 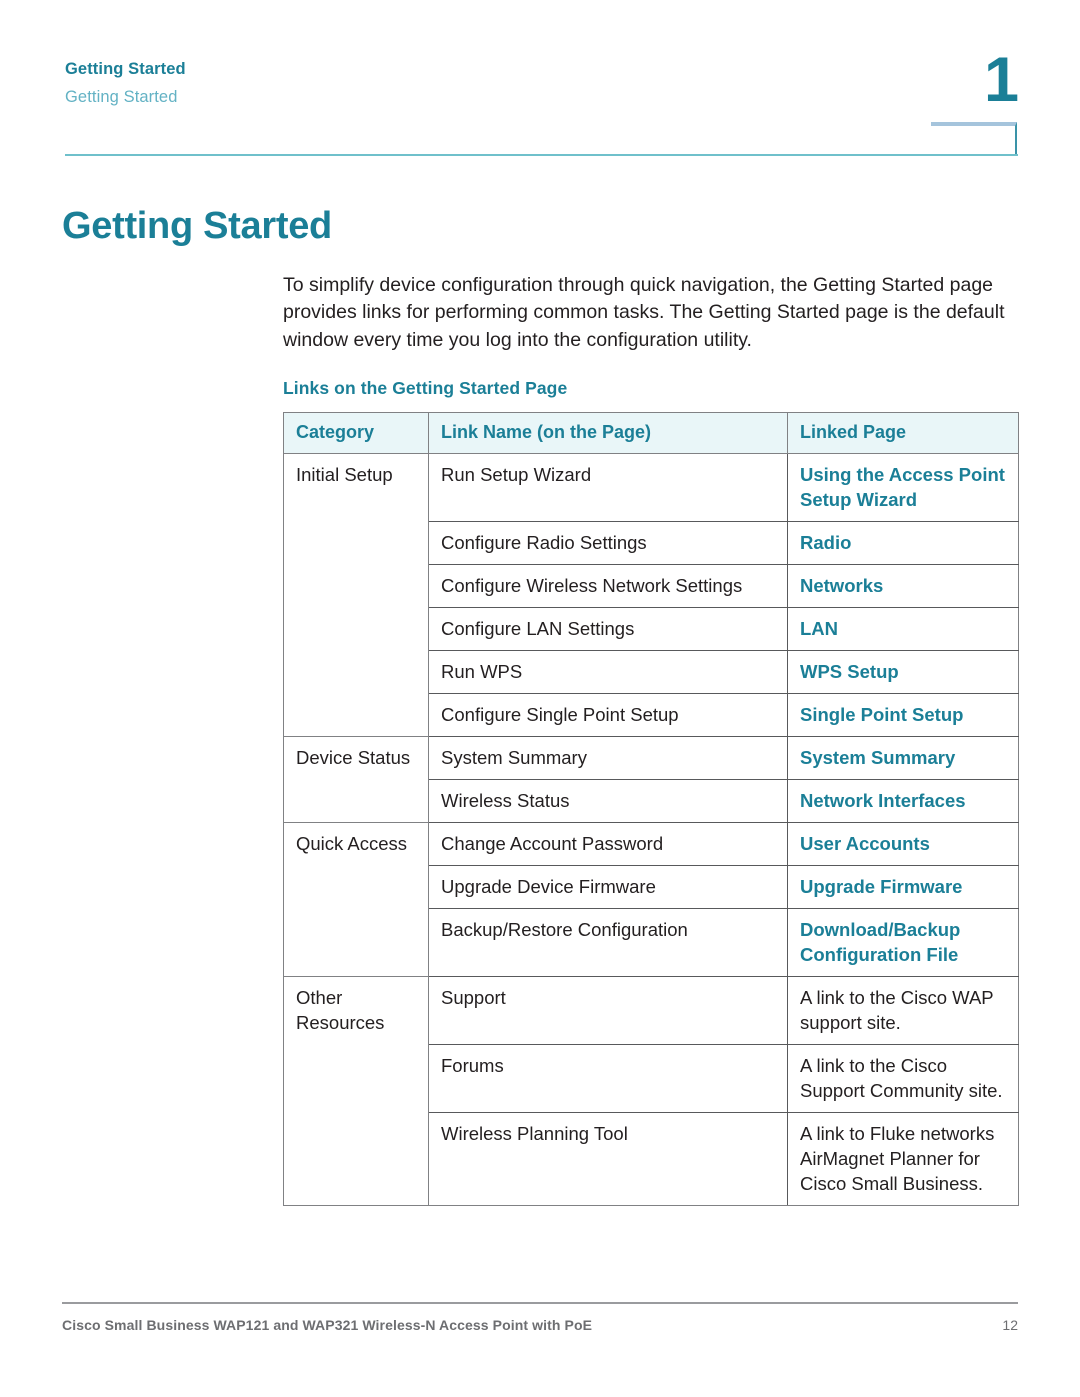 What do you see at coordinates (877, 757) in the screenshot?
I see `cross-reference-link: System Summary` at bounding box center [877, 757].